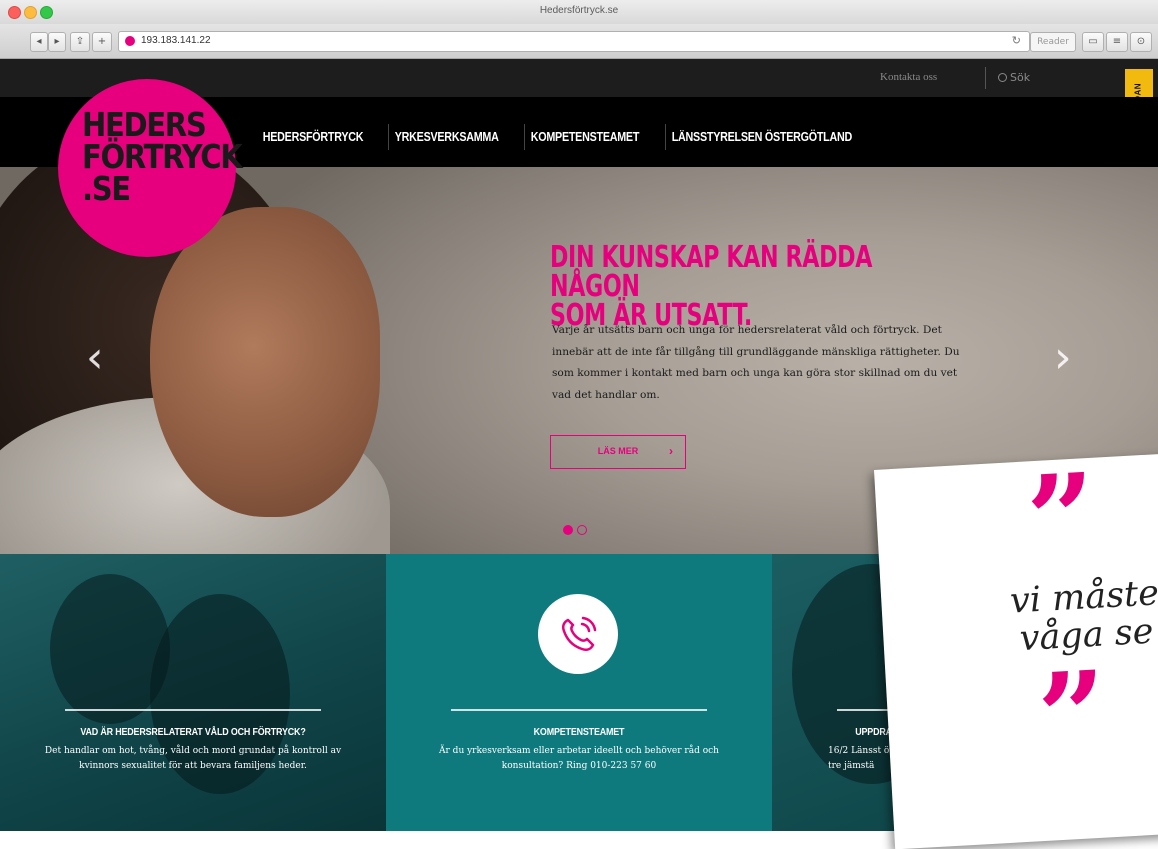 This screenshot has width=1158, height=849. What do you see at coordinates (575, 530) in the screenshot?
I see `carousel-pagination` at bounding box center [575, 530].